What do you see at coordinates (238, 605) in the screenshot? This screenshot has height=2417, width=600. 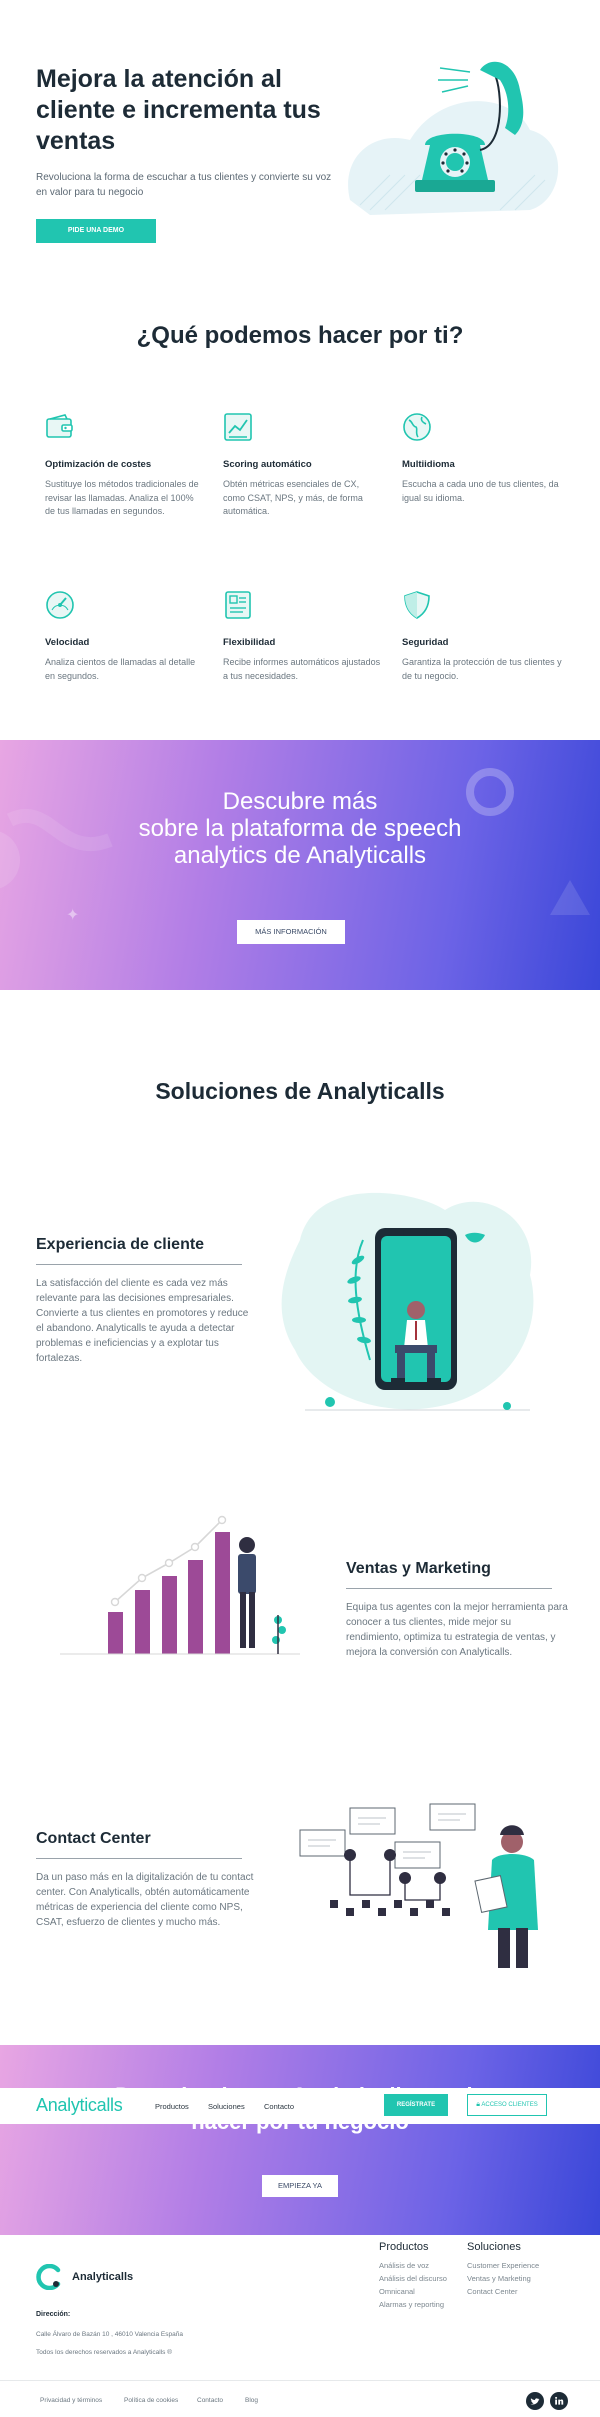 I see `report-icon` at bounding box center [238, 605].